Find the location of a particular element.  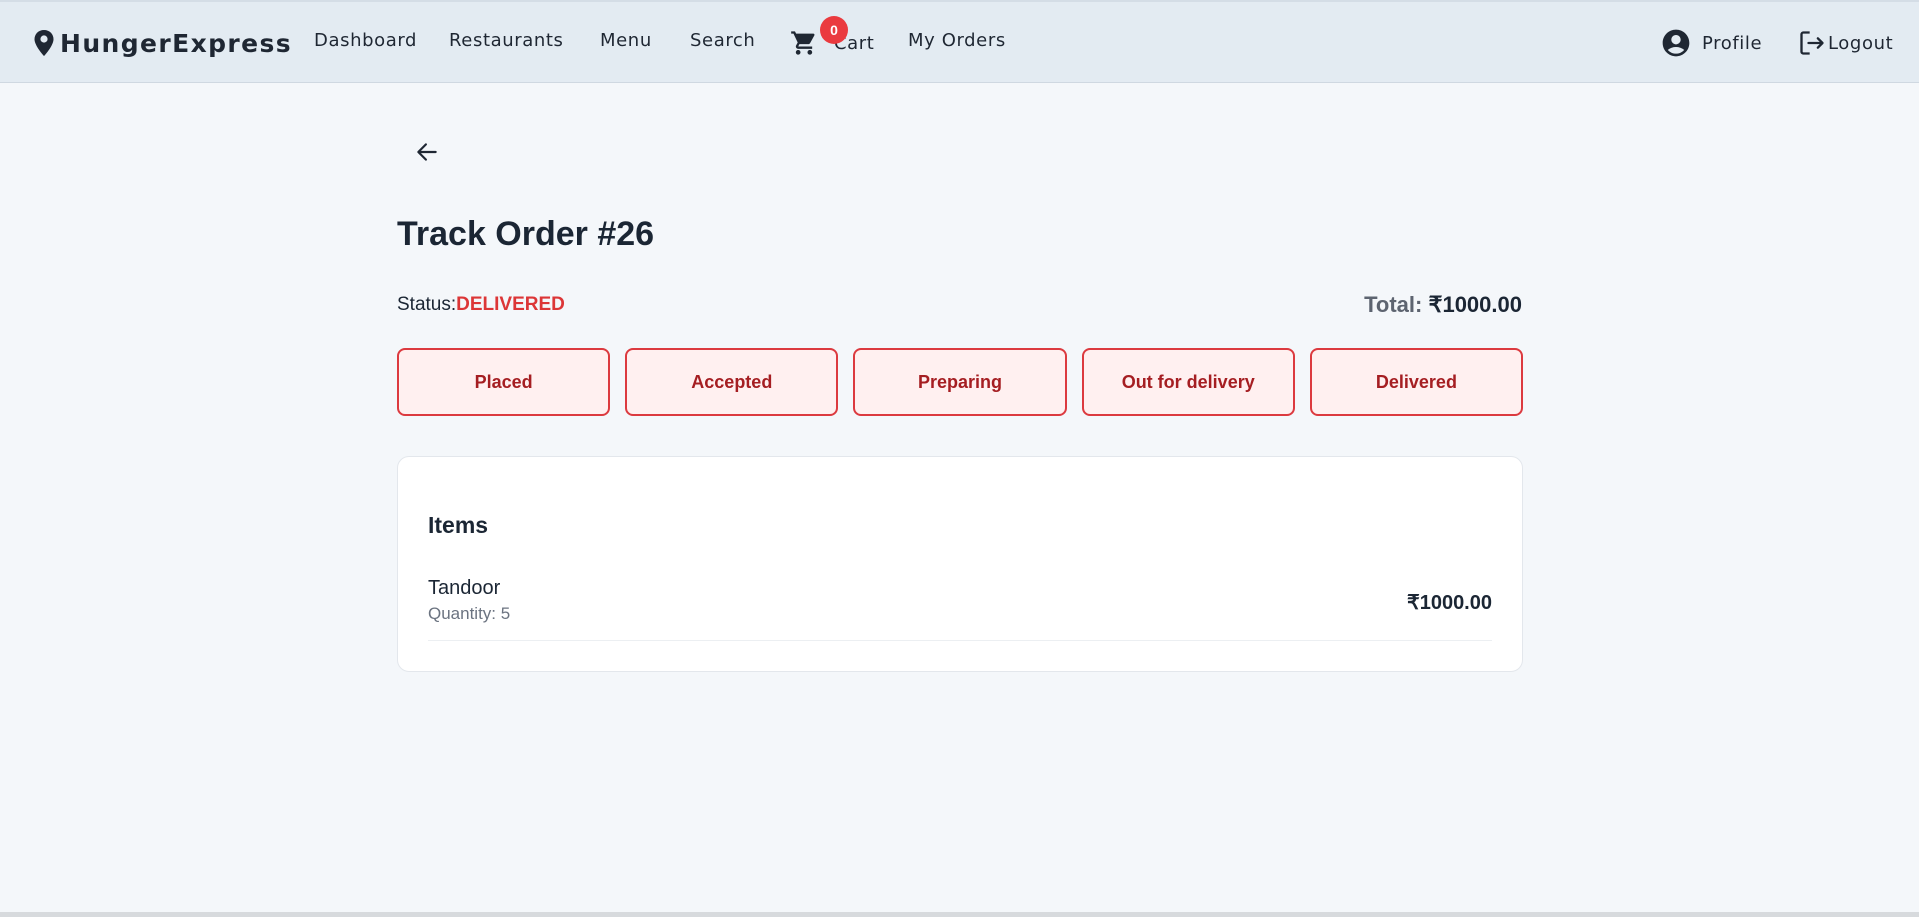

step-preparing: Preparing is located at coordinates (960, 382).